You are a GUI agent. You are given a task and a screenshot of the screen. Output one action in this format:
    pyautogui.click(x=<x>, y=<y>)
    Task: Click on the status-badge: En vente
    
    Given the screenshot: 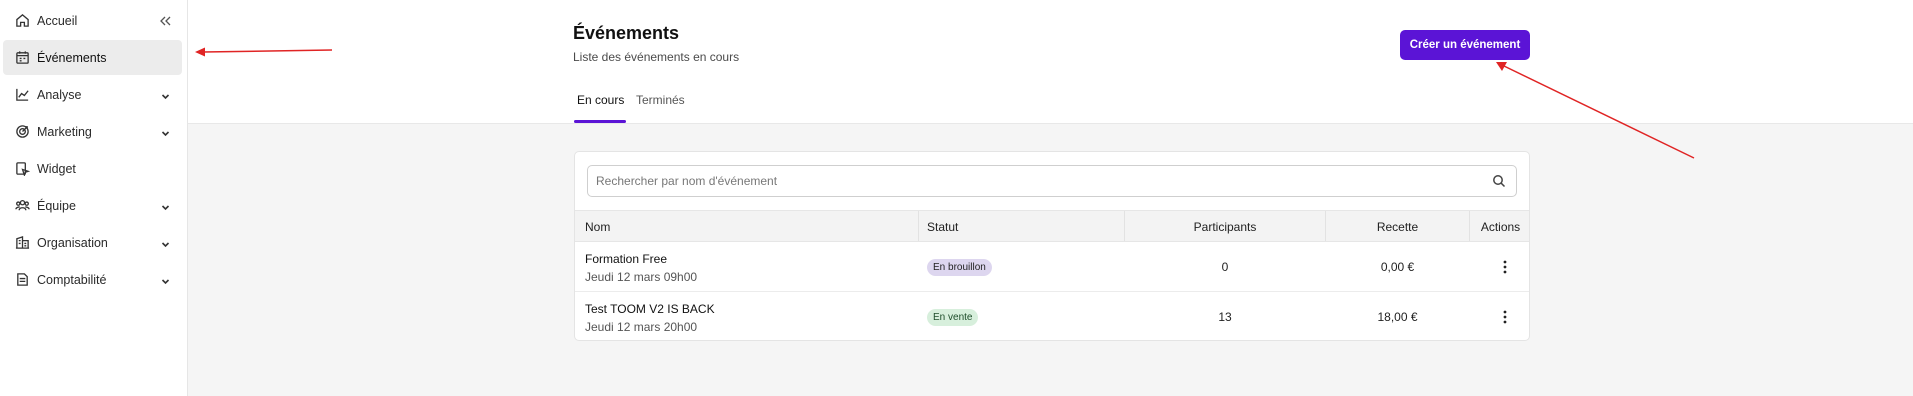 What is the action you would take?
    pyautogui.click(x=953, y=317)
    